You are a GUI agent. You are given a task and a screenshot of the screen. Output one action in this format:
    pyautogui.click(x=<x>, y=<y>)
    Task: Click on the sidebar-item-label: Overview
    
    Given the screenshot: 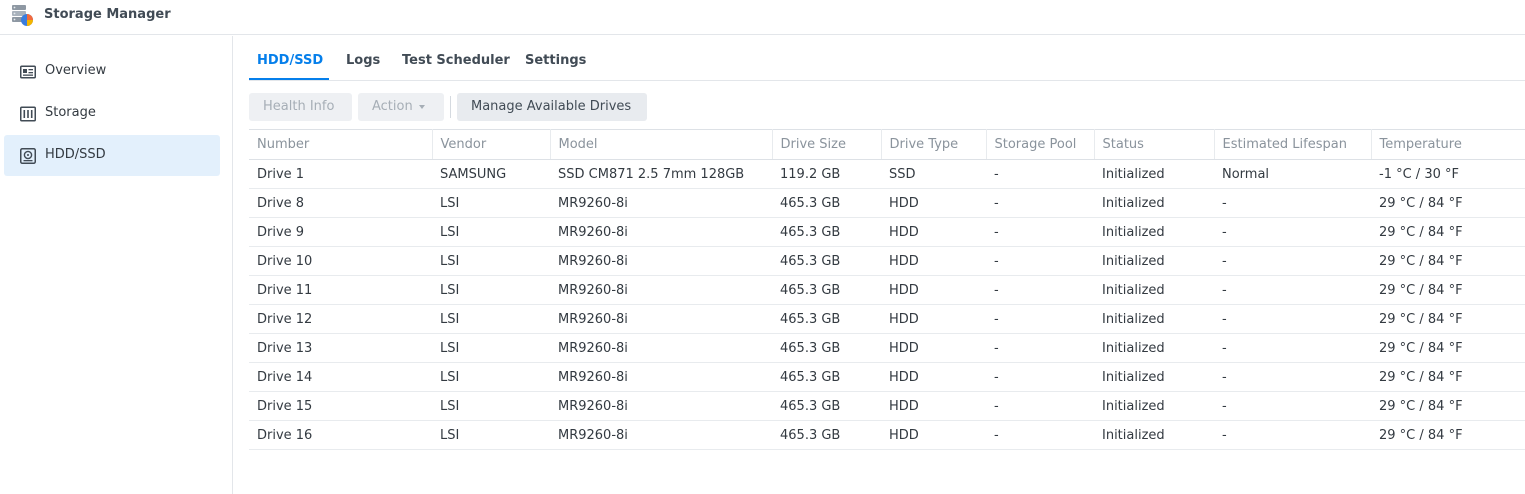 What is the action you would take?
    pyautogui.click(x=76, y=70)
    